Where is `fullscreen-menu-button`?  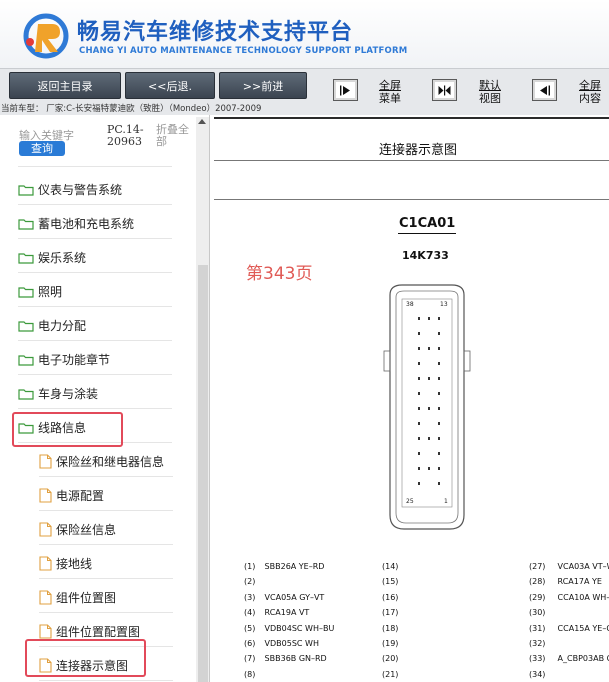 fullscreen-menu-button is located at coordinates (345, 90).